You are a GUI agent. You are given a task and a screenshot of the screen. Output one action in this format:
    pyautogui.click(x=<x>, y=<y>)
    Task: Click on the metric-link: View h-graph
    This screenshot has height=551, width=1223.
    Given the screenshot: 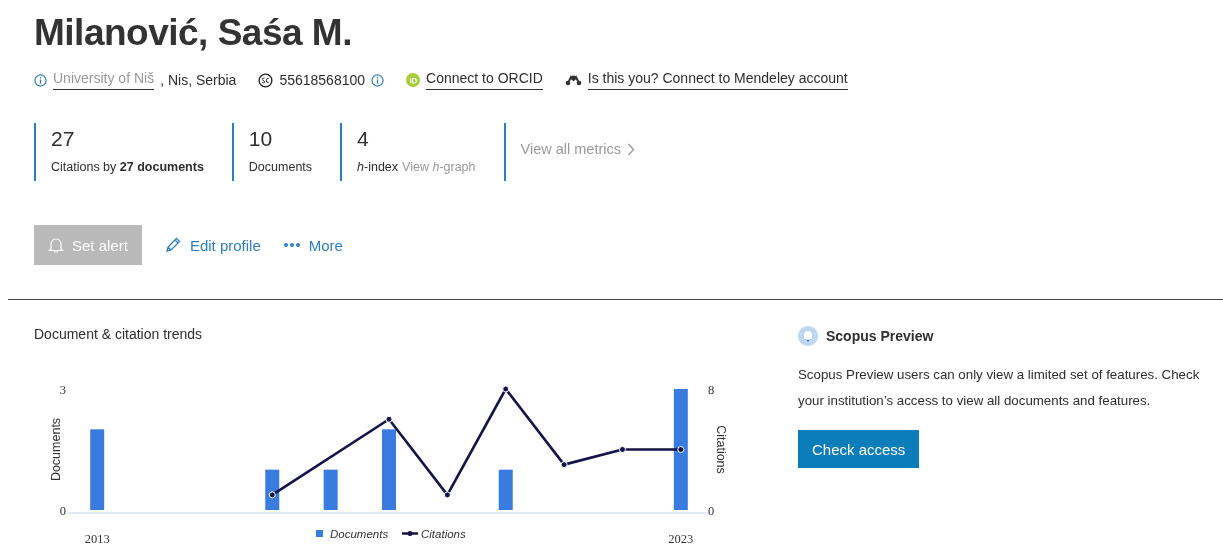 What is the action you would take?
    pyautogui.click(x=439, y=167)
    